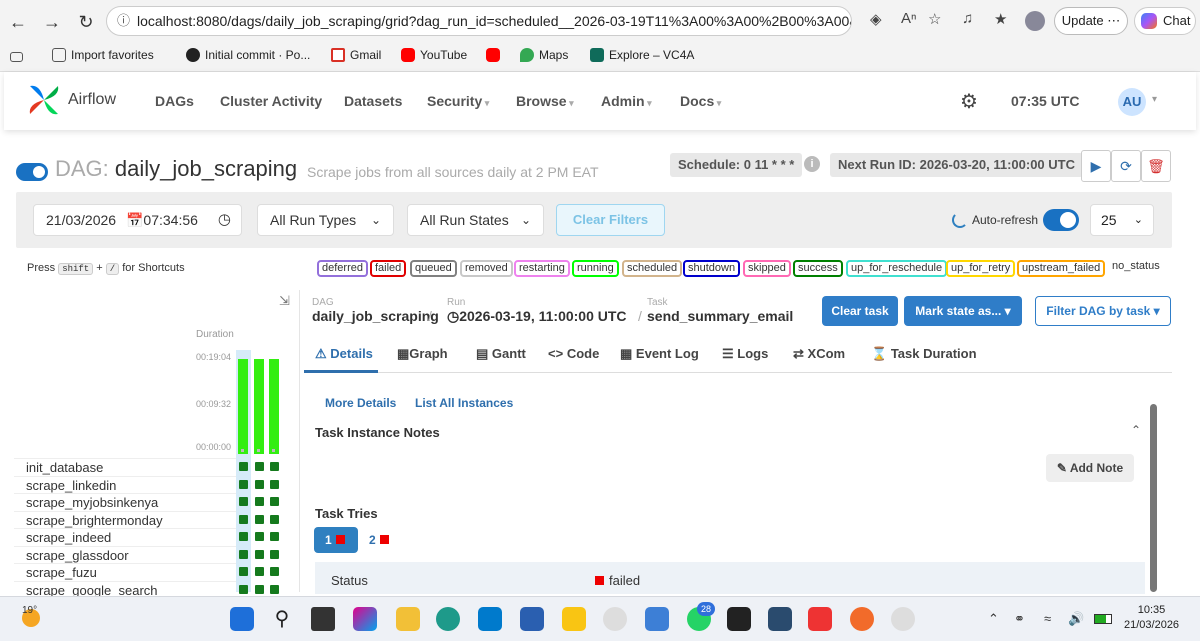 This screenshot has height=641, width=1200. I want to click on tab-code: <> Code, so click(573, 353).